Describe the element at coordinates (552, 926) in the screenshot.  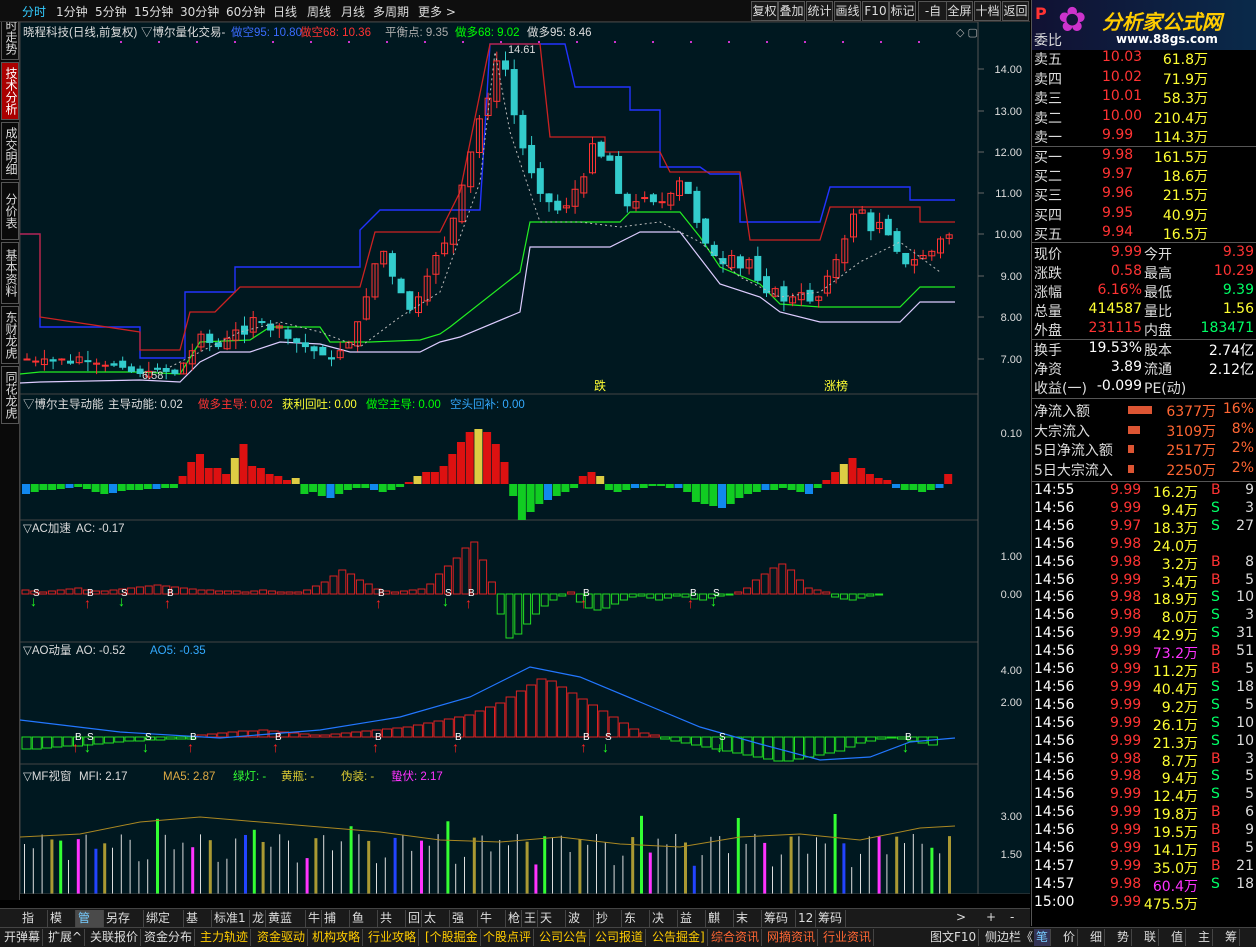
I see `indicator-tab-19: 天使` at that location.